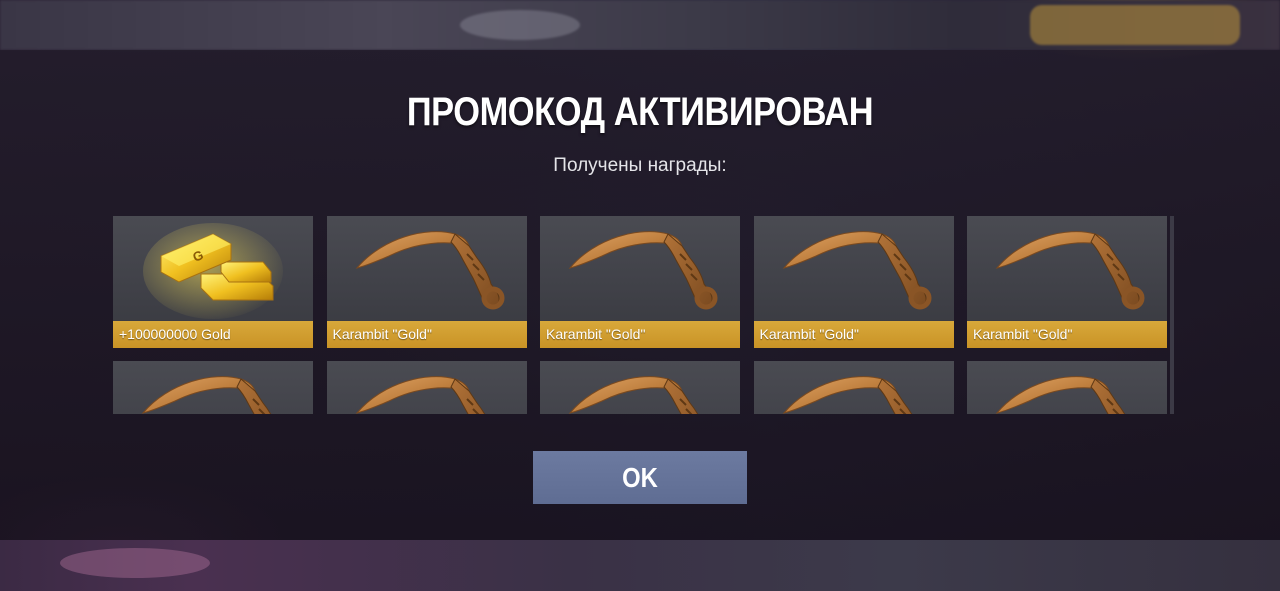 The width and height of the screenshot is (1280, 591). I want to click on ok-button-label: OK, so click(640, 477).